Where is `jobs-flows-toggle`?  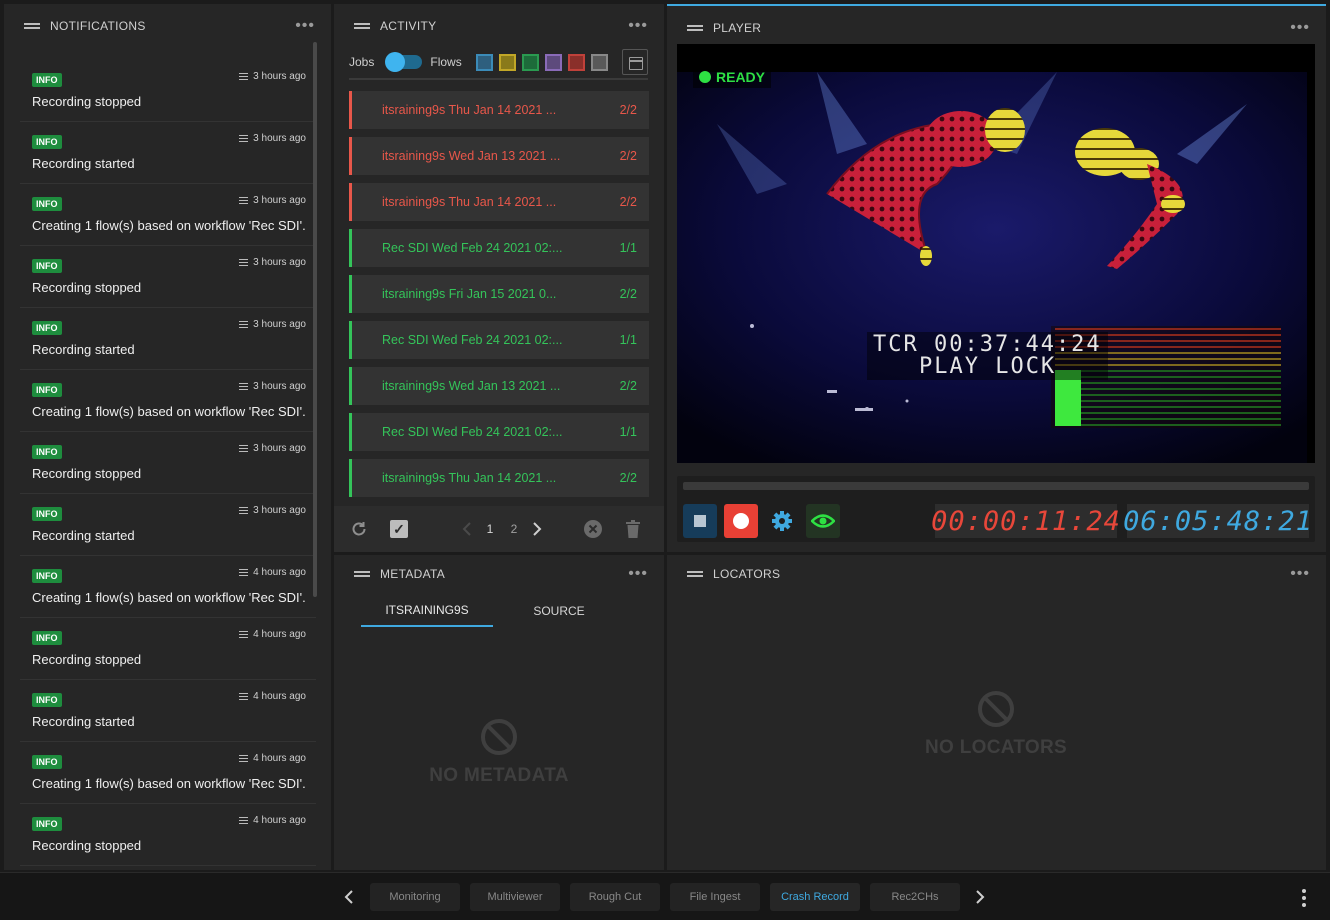 jobs-flows-toggle is located at coordinates (404, 62).